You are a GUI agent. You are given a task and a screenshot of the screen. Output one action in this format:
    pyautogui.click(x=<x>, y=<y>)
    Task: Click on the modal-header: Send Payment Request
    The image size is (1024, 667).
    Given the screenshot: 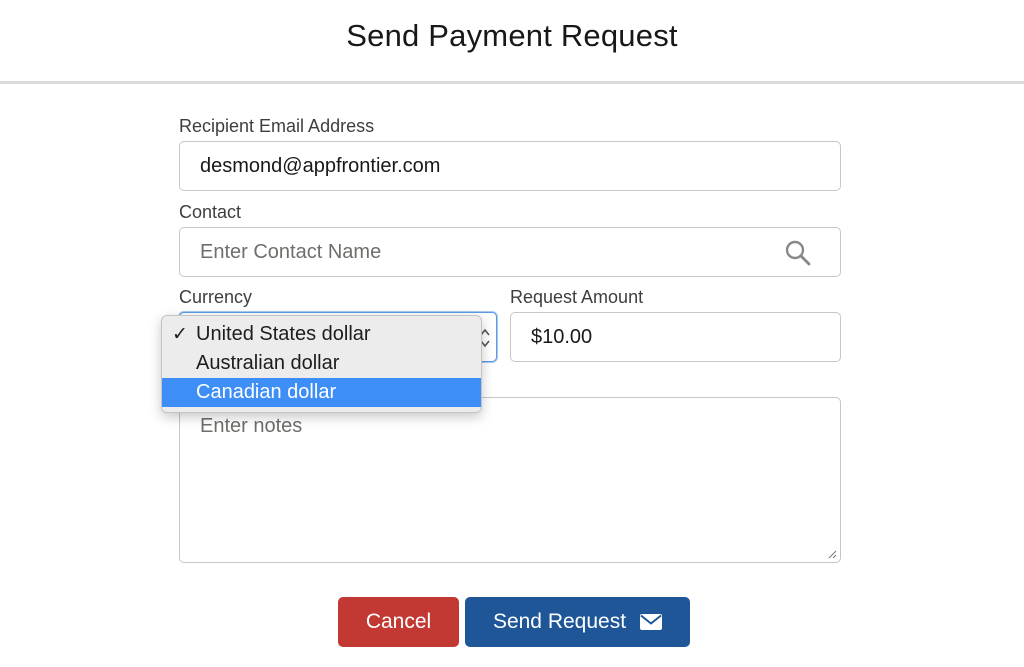 What is the action you would take?
    pyautogui.click(x=512, y=42)
    